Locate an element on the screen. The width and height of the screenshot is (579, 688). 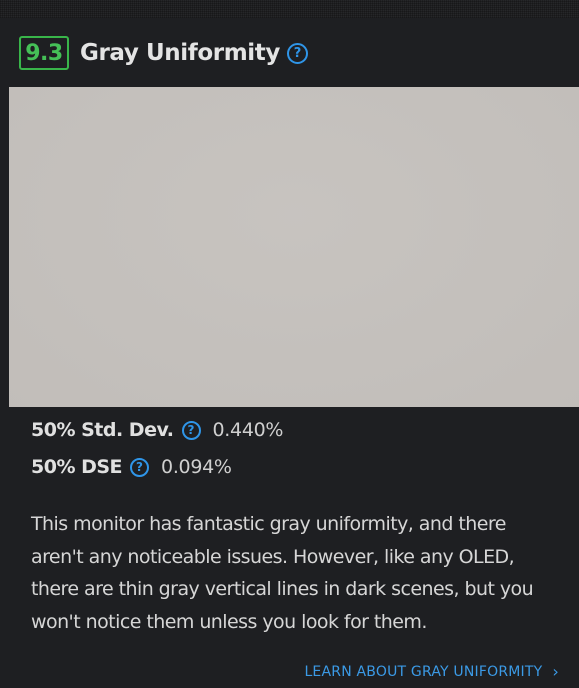
chevron-right-icon: › is located at coordinates (555, 671).